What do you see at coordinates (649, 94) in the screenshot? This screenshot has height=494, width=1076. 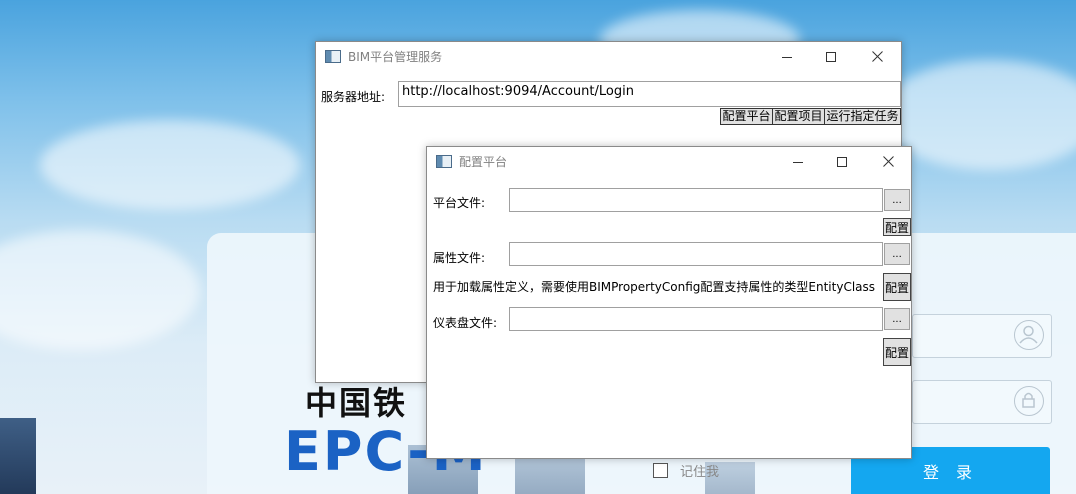 I see `server-address-input: http://localhost:9094/Account/Login` at bounding box center [649, 94].